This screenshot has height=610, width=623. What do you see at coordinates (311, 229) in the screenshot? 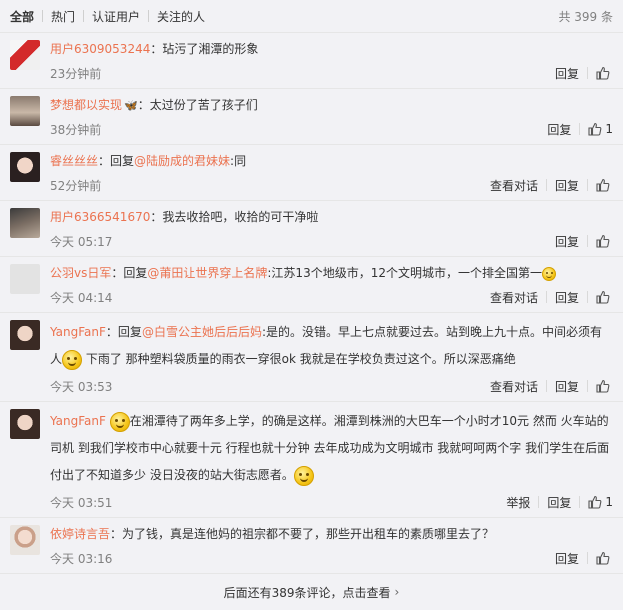
I see `comment-item: 用户6366541670：我去收拾吧，收拾的可干净啦 今天 05:17 回复` at bounding box center [311, 229].